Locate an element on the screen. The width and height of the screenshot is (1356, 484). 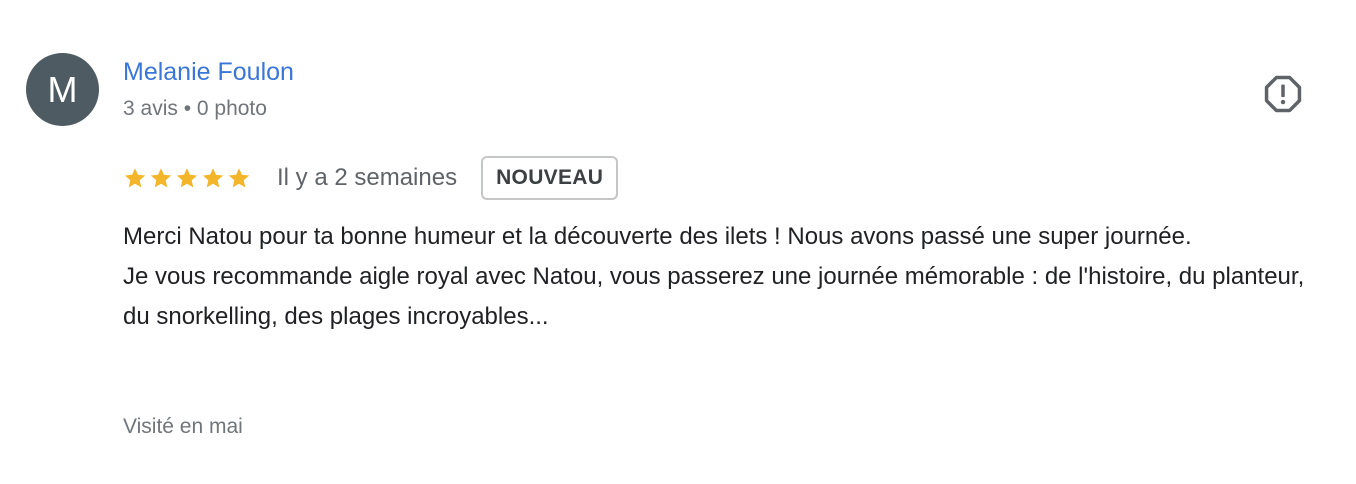
reviewer-meta: 3 avis • 0 photo is located at coordinates (195, 108).